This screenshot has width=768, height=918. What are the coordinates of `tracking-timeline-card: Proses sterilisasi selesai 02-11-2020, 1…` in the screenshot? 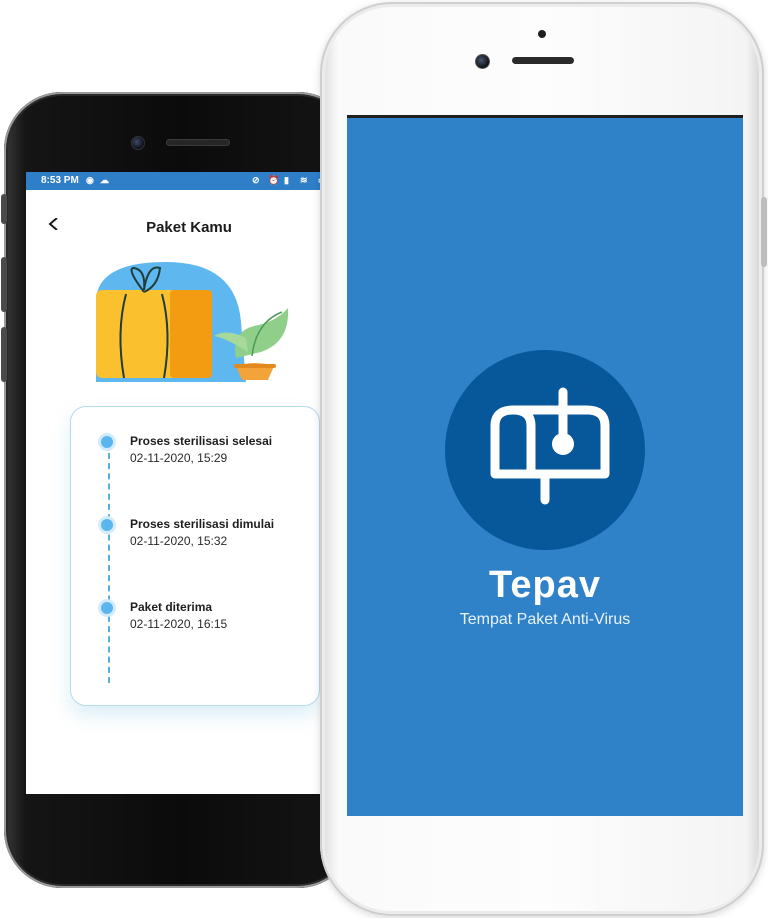 It's located at (195, 556).